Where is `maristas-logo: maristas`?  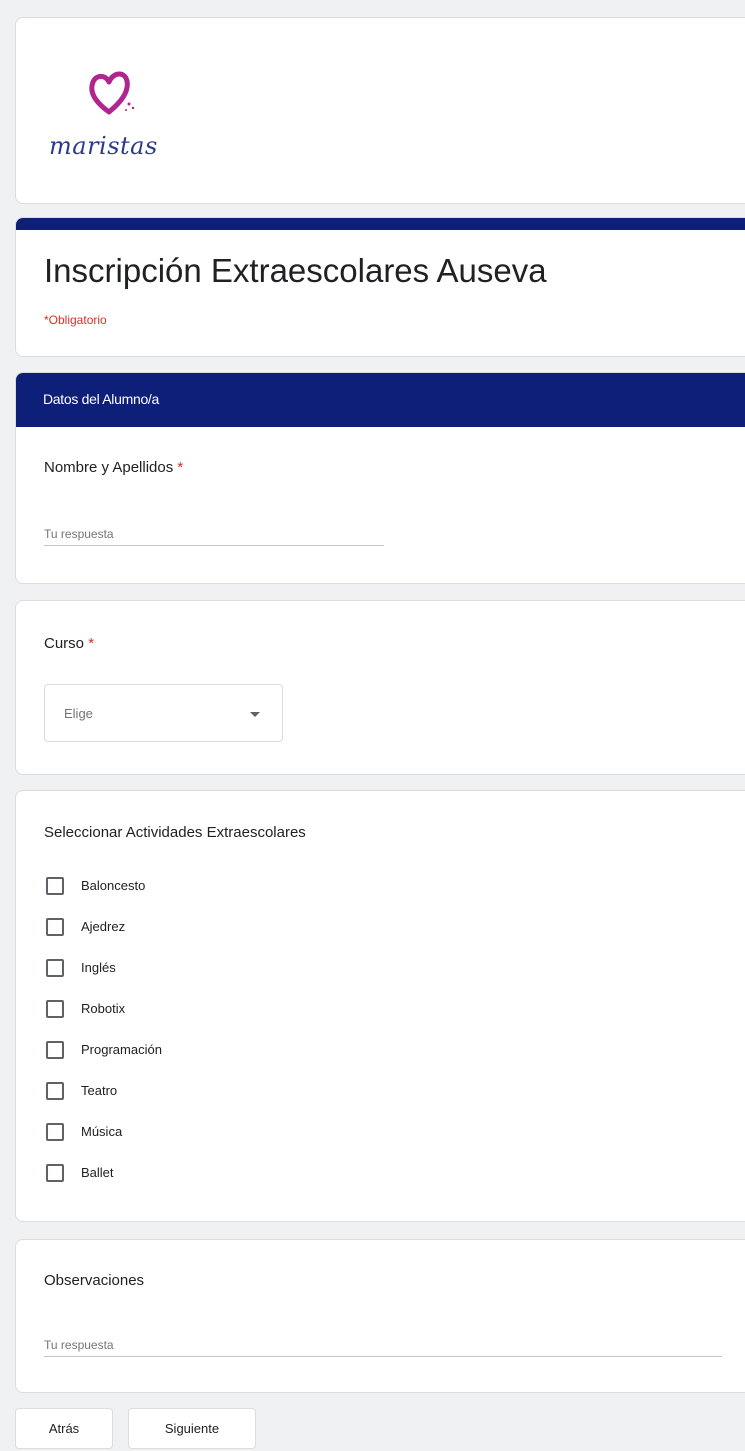
maristas-logo: maristas is located at coordinates (119, 127).